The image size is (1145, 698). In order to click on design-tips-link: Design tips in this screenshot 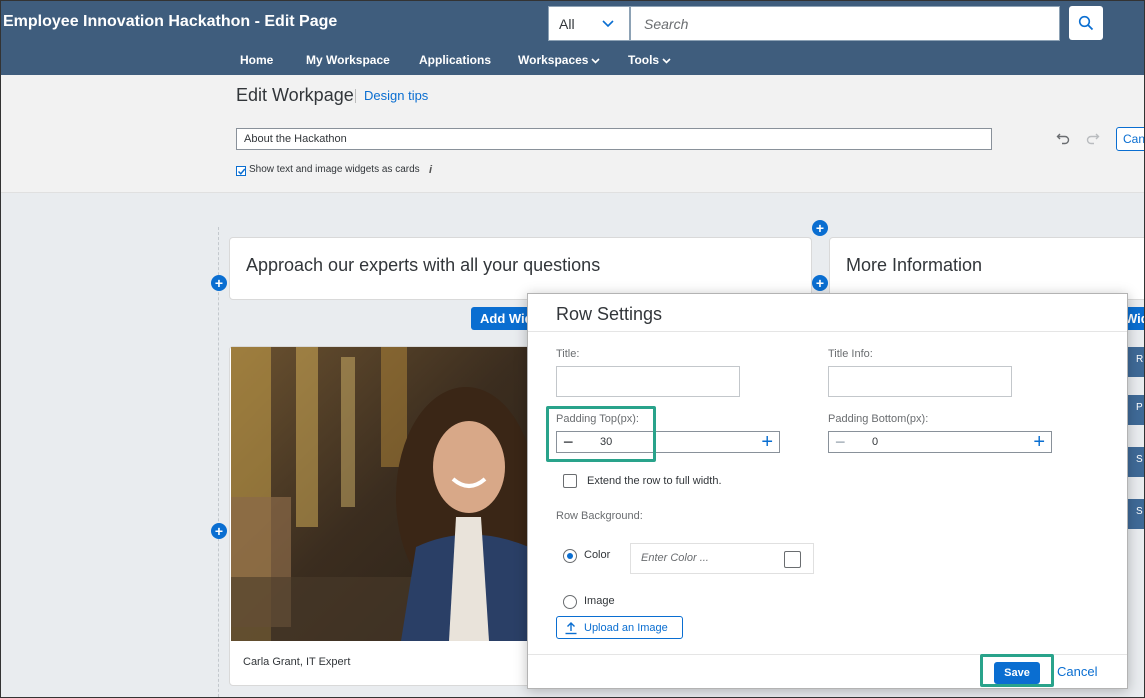, I will do `click(396, 95)`.